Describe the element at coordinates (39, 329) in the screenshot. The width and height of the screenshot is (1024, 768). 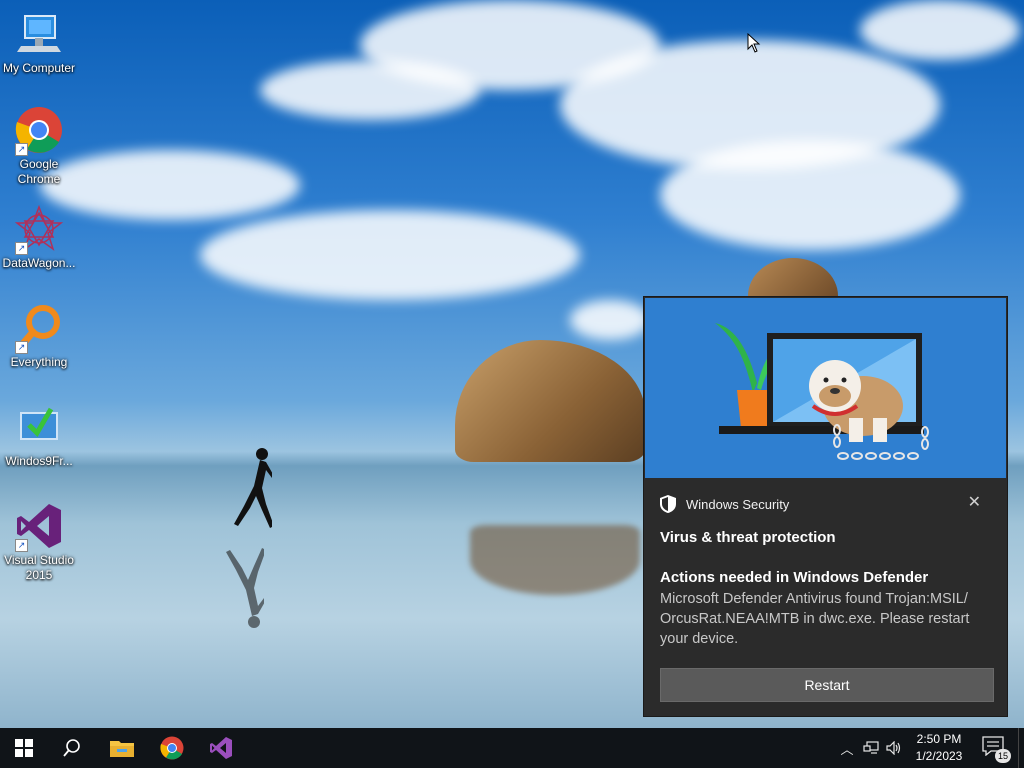
I see `everything-search-icon: ↗` at that location.